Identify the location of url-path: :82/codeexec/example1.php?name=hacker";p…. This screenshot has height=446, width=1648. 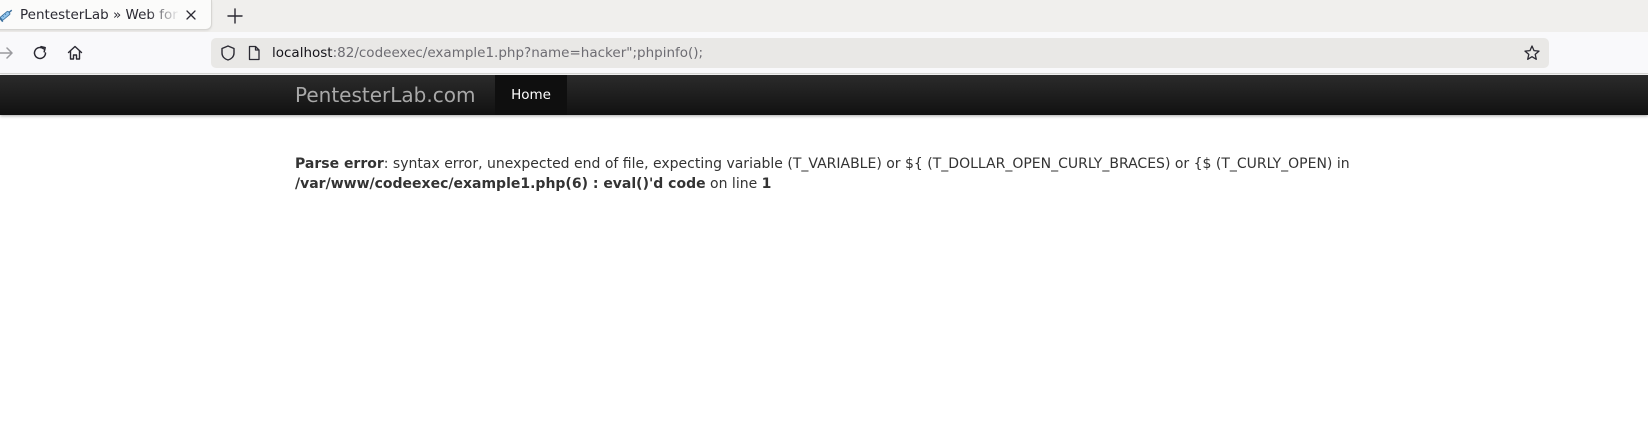
(518, 53).